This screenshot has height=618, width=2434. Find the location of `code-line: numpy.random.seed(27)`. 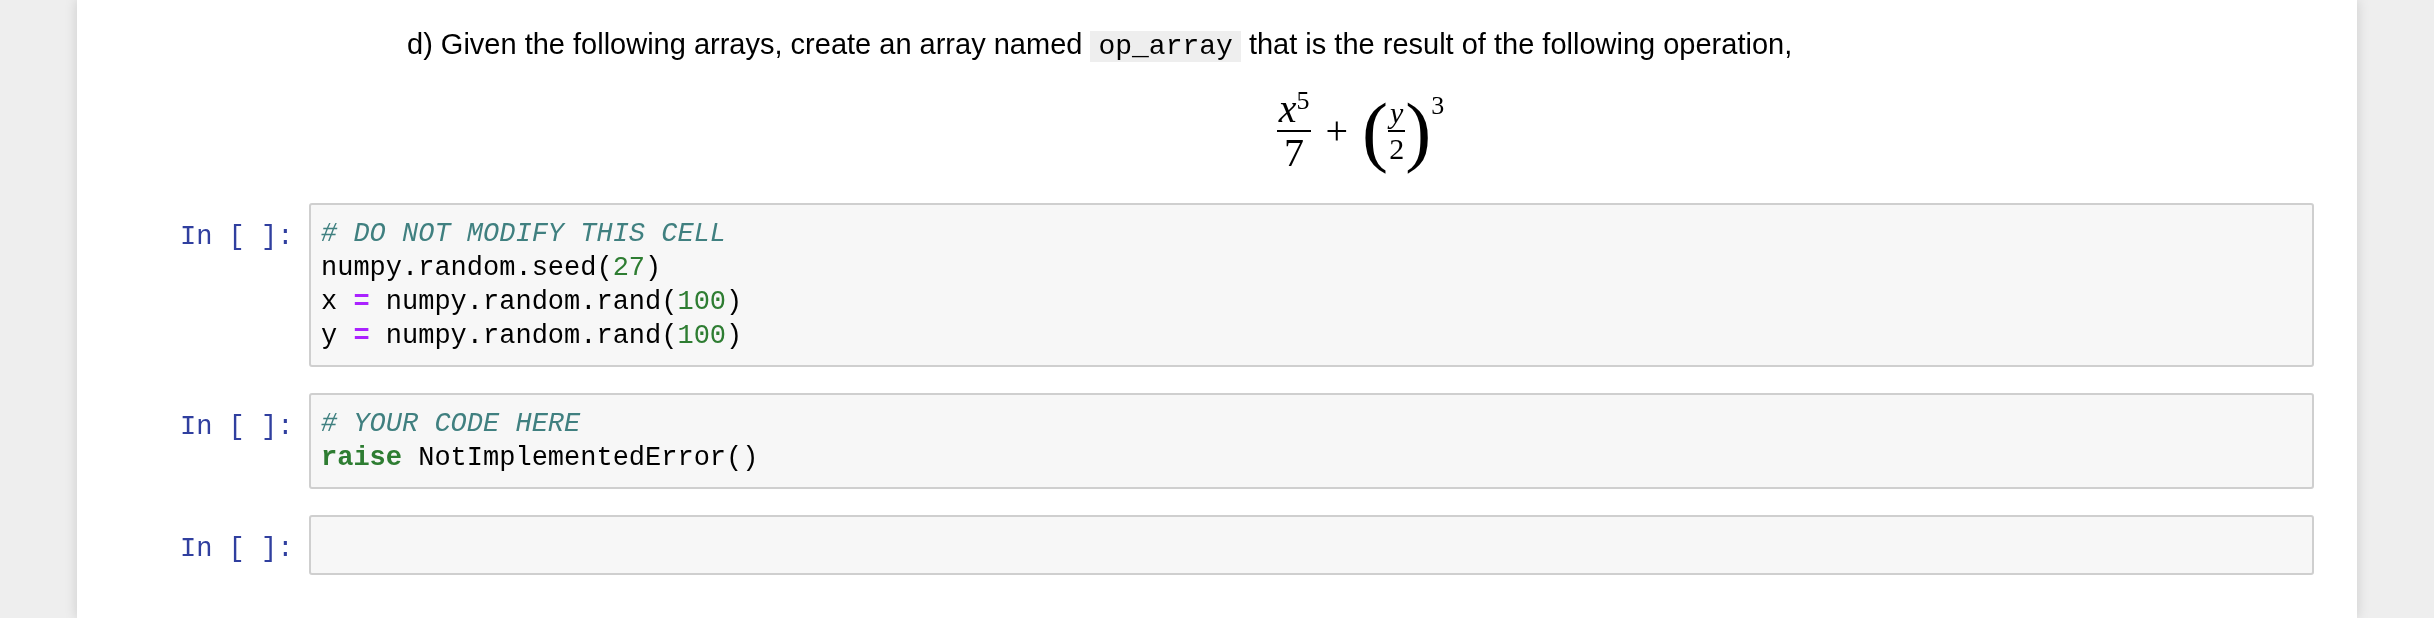

code-line: numpy.random.seed(27) is located at coordinates (492, 268).